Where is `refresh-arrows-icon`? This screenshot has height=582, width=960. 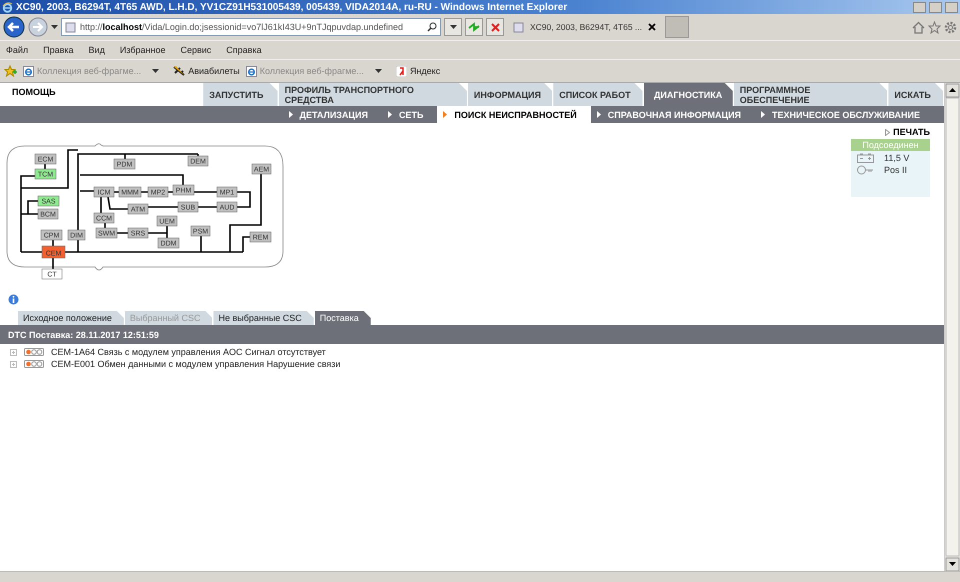 refresh-arrows-icon is located at coordinates (474, 27).